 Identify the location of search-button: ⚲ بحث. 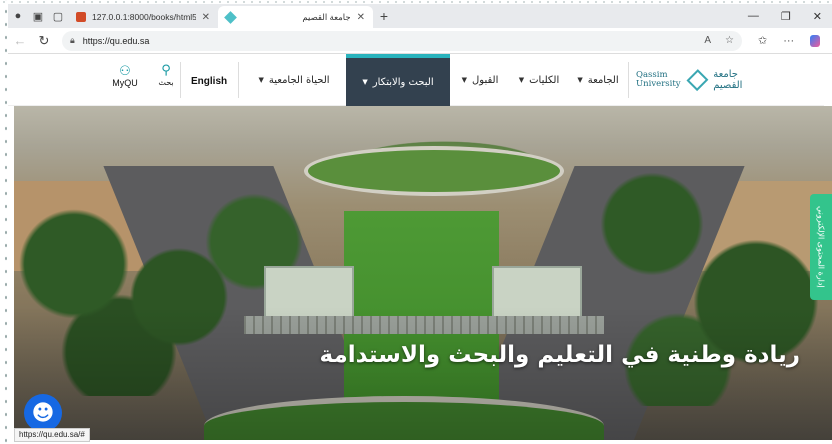
(166, 75).